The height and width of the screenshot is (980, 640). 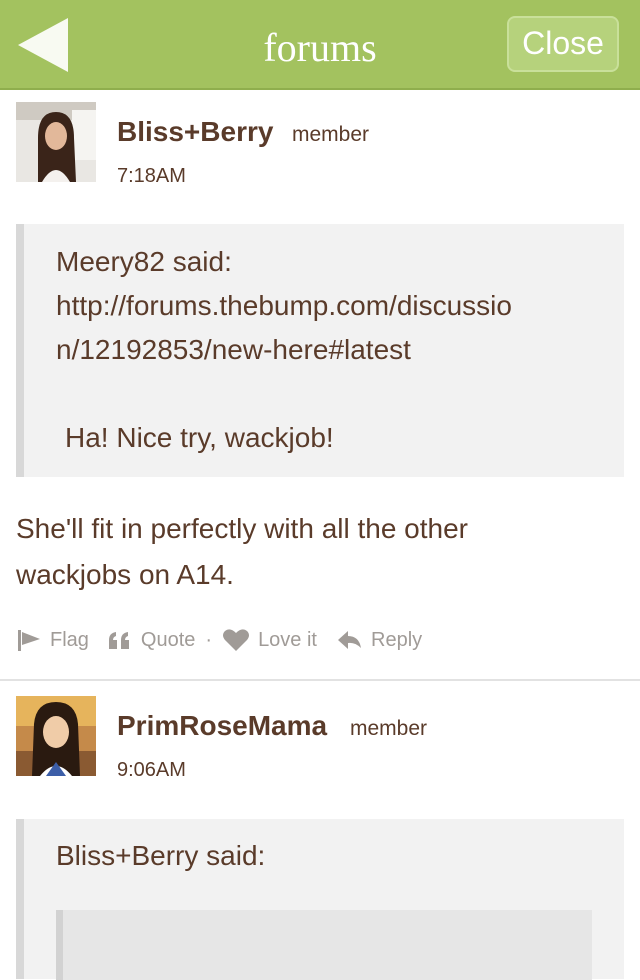 What do you see at coordinates (349, 640) in the screenshot?
I see `reply-icon` at bounding box center [349, 640].